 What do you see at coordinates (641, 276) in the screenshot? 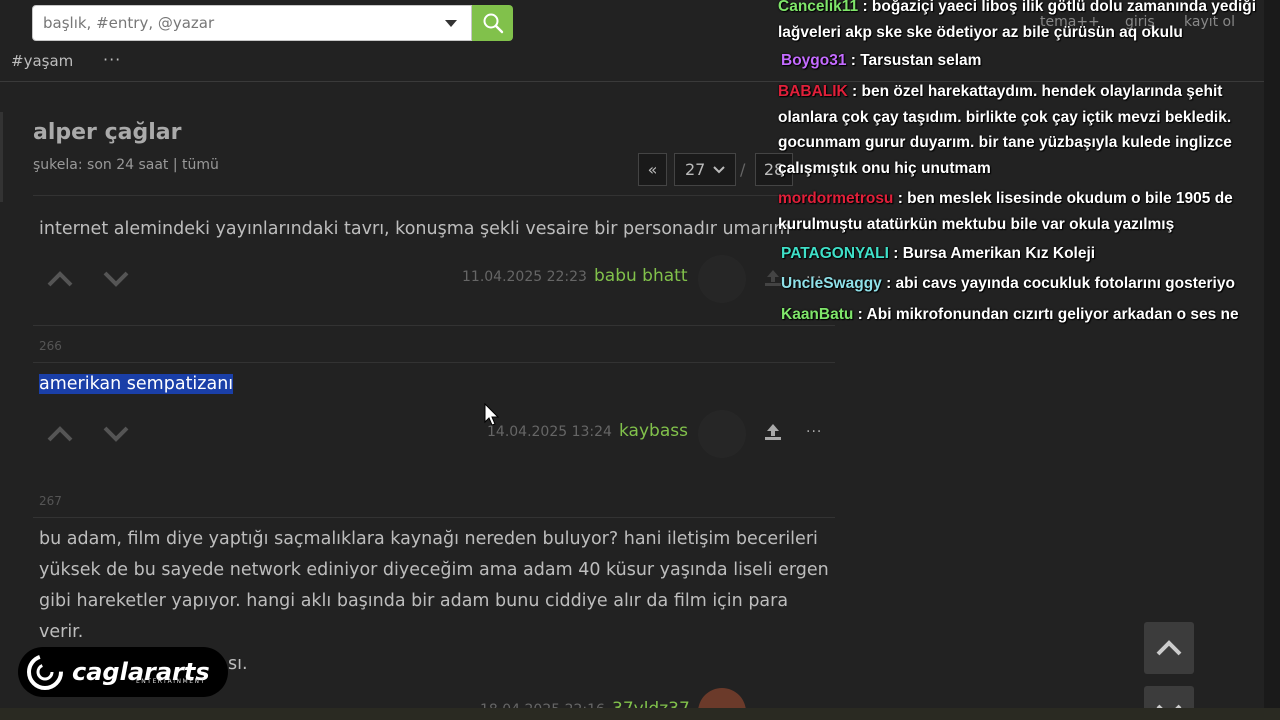
I see `entry-author: babu bhatt` at bounding box center [641, 276].